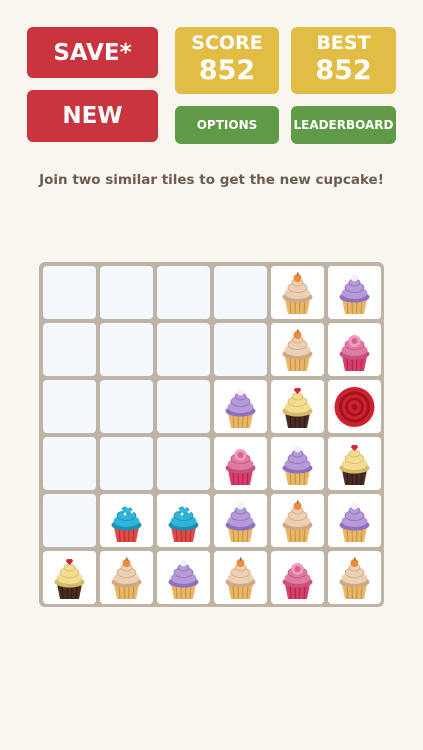  What do you see at coordinates (227, 125) in the screenshot?
I see `options-button: OPTIONS` at bounding box center [227, 125].